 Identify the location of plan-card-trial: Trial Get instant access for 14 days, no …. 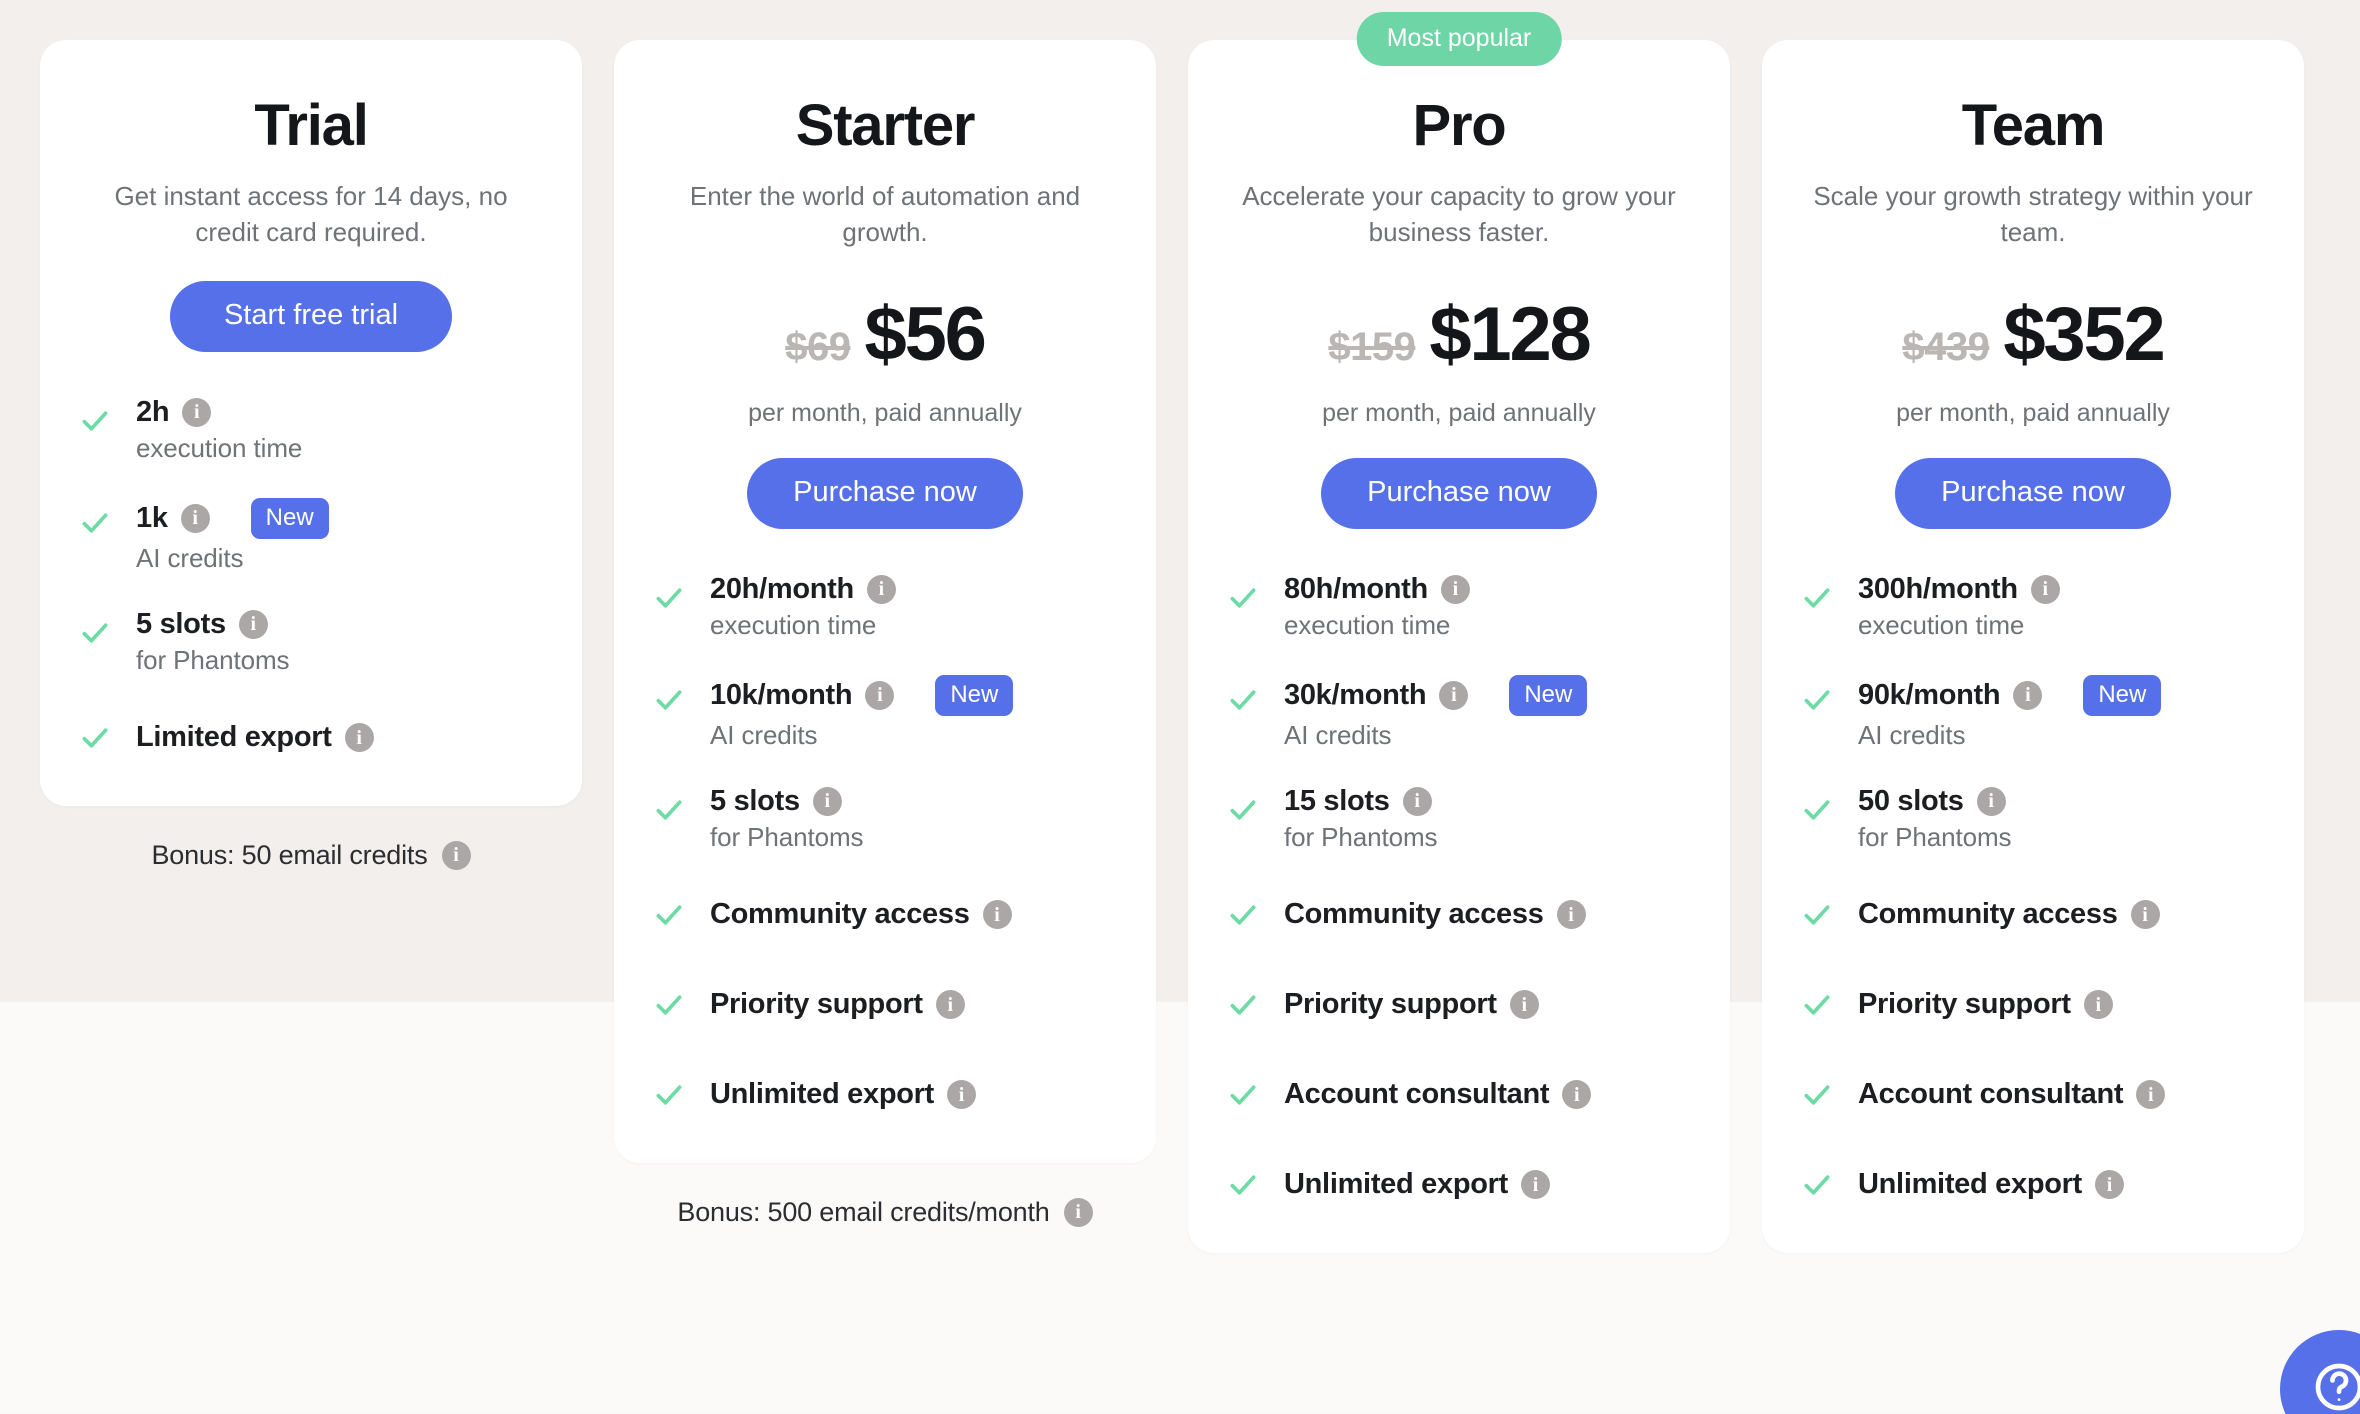
(311, 423).